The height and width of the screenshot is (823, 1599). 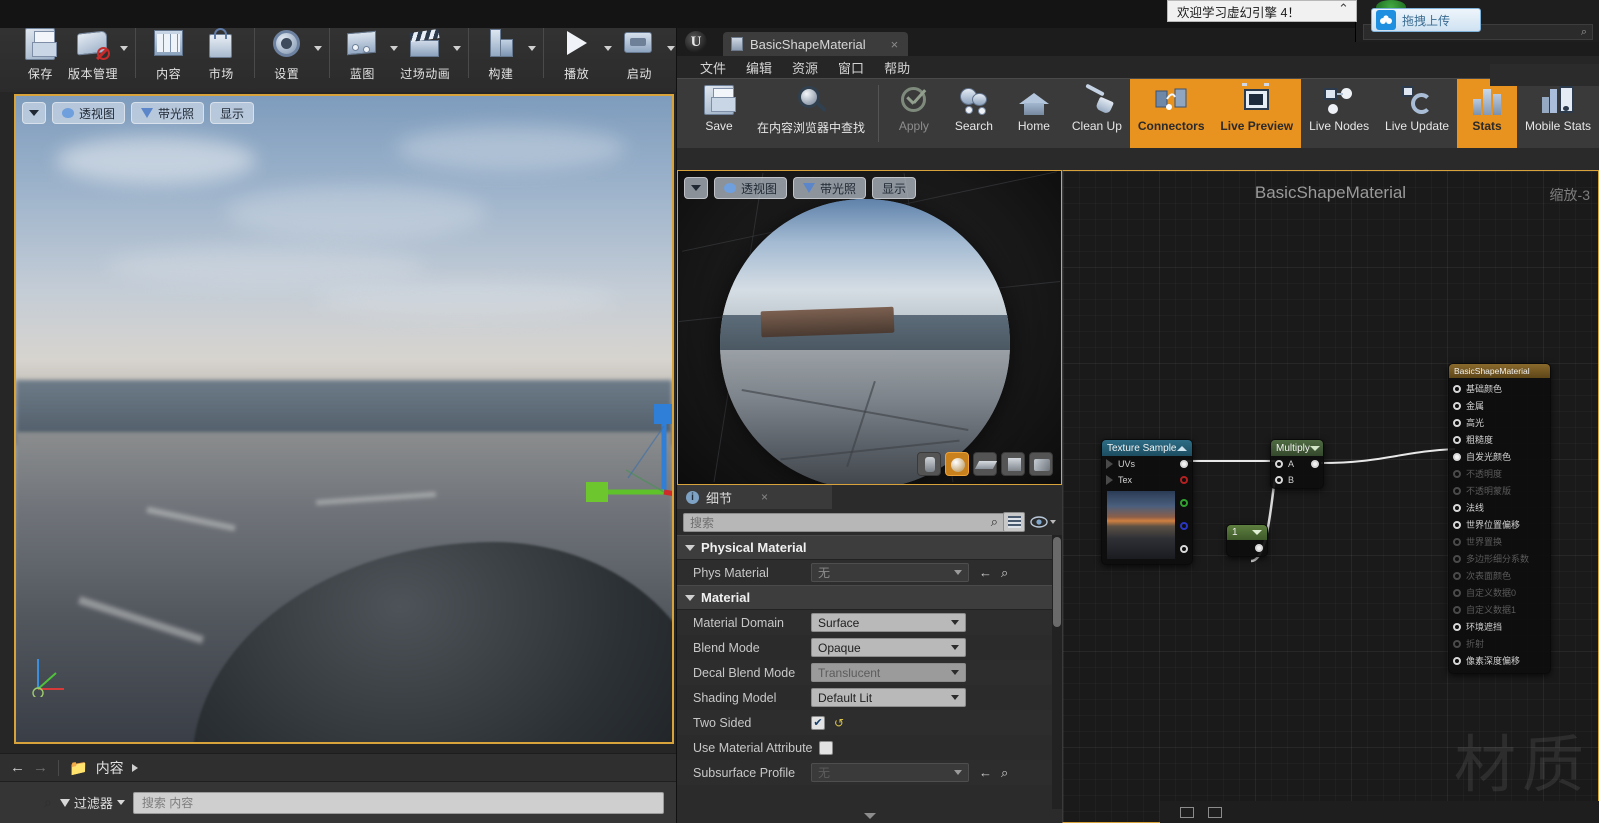 I want to click on output-pin-rgb, so click(x=1184, y=464).